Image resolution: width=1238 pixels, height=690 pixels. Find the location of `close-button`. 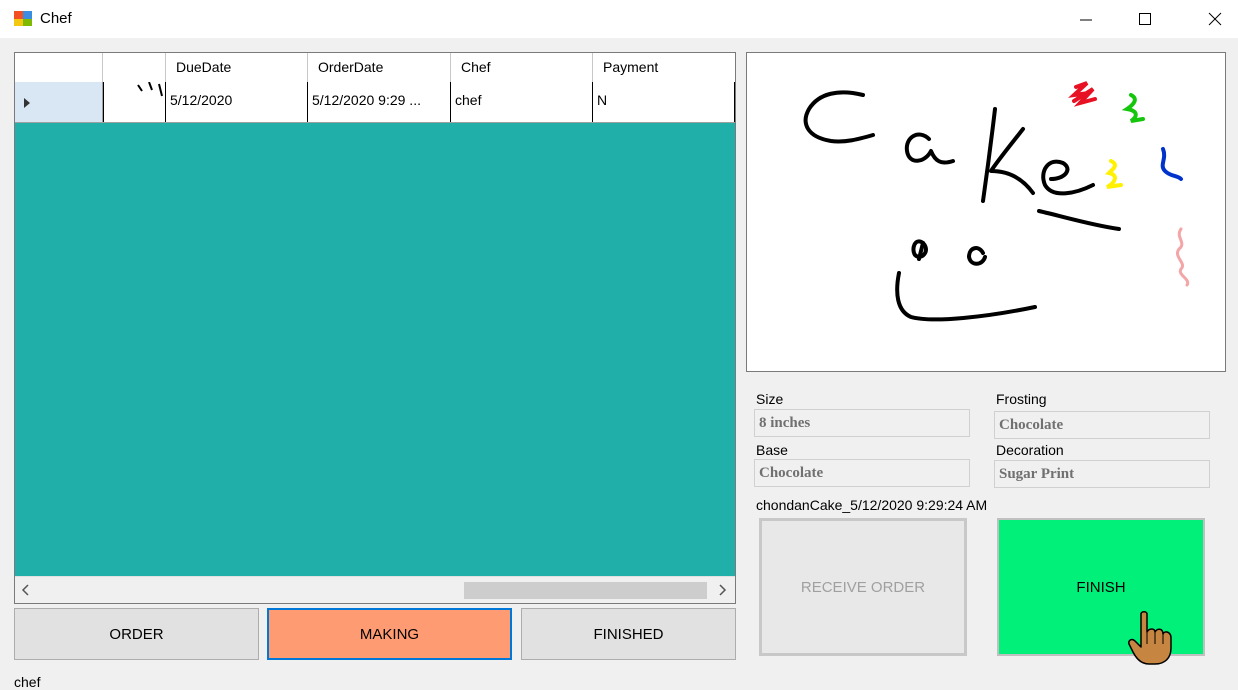

close-button is located at coordinates (1215, 19).